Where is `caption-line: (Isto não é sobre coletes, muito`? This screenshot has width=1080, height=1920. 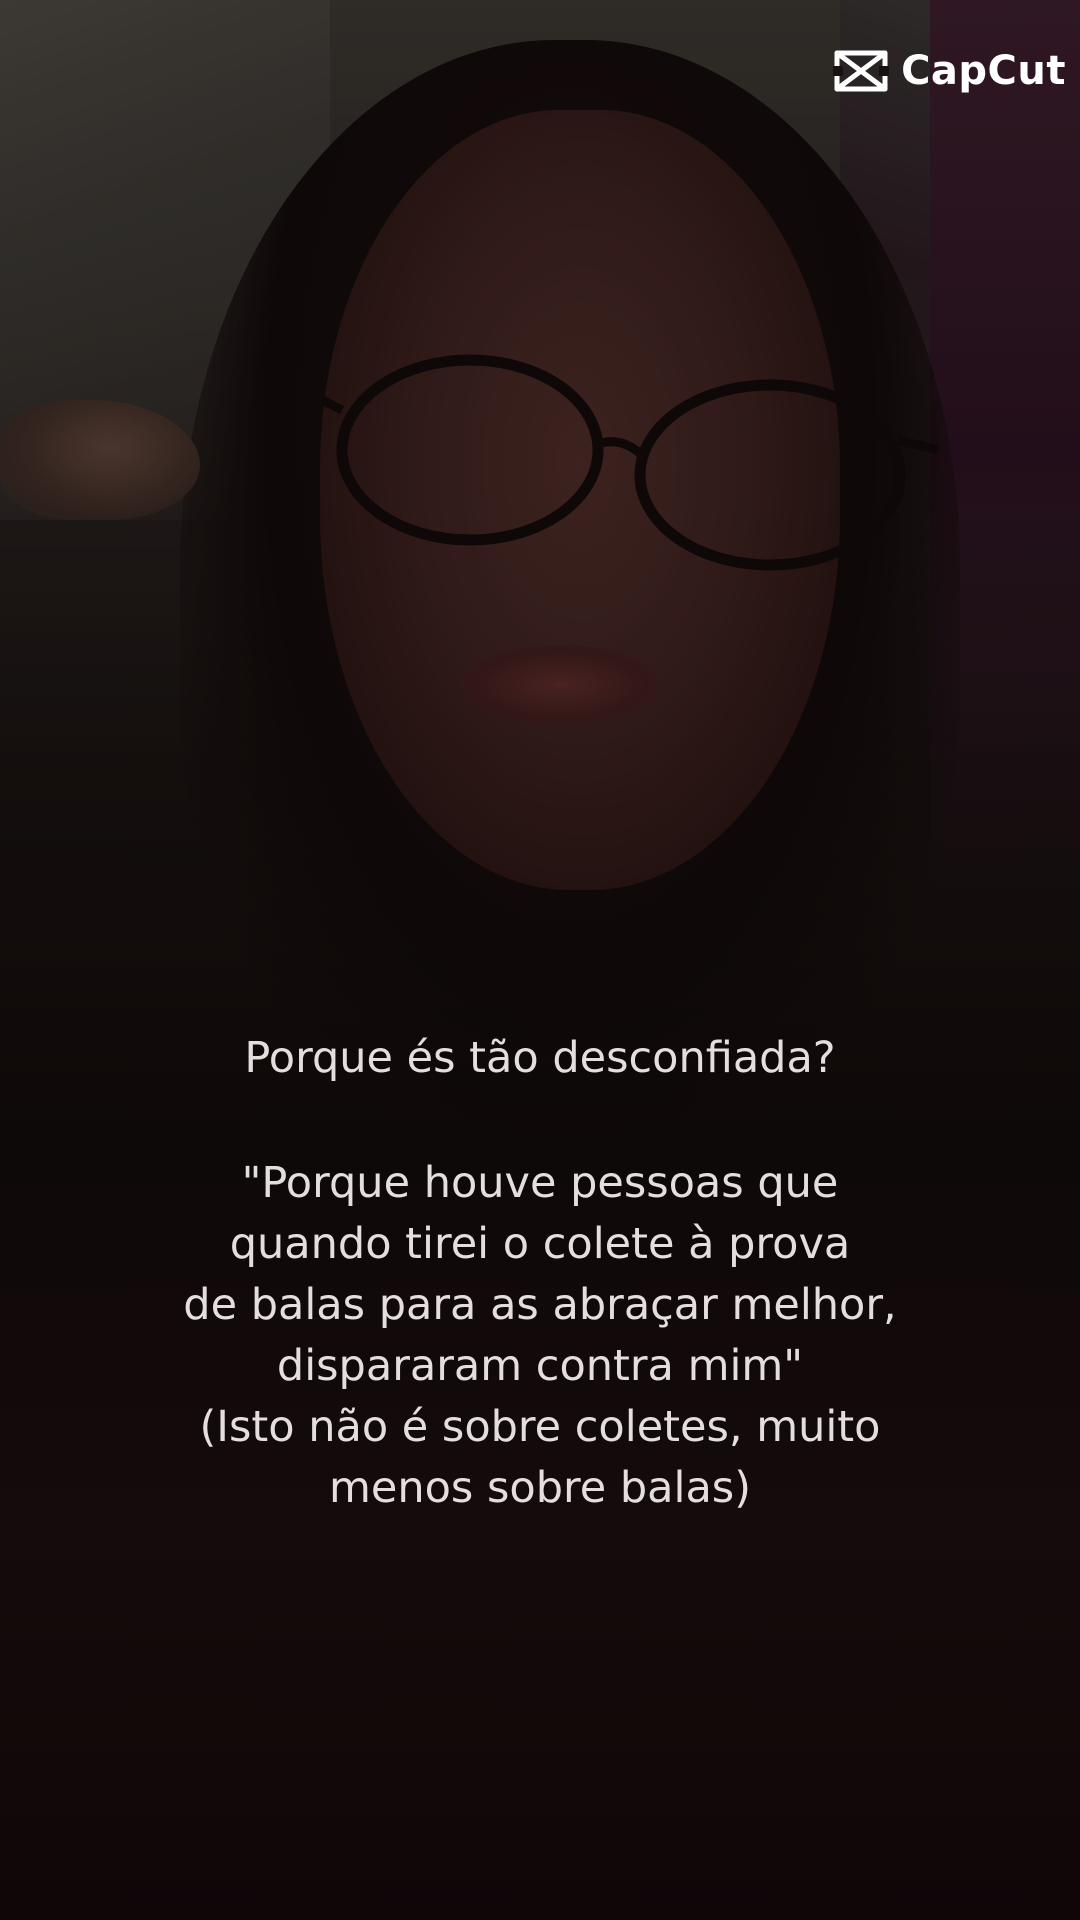
caption-line: (Isto não é sobre coletes, muito is located at coordinates (540, 1427).